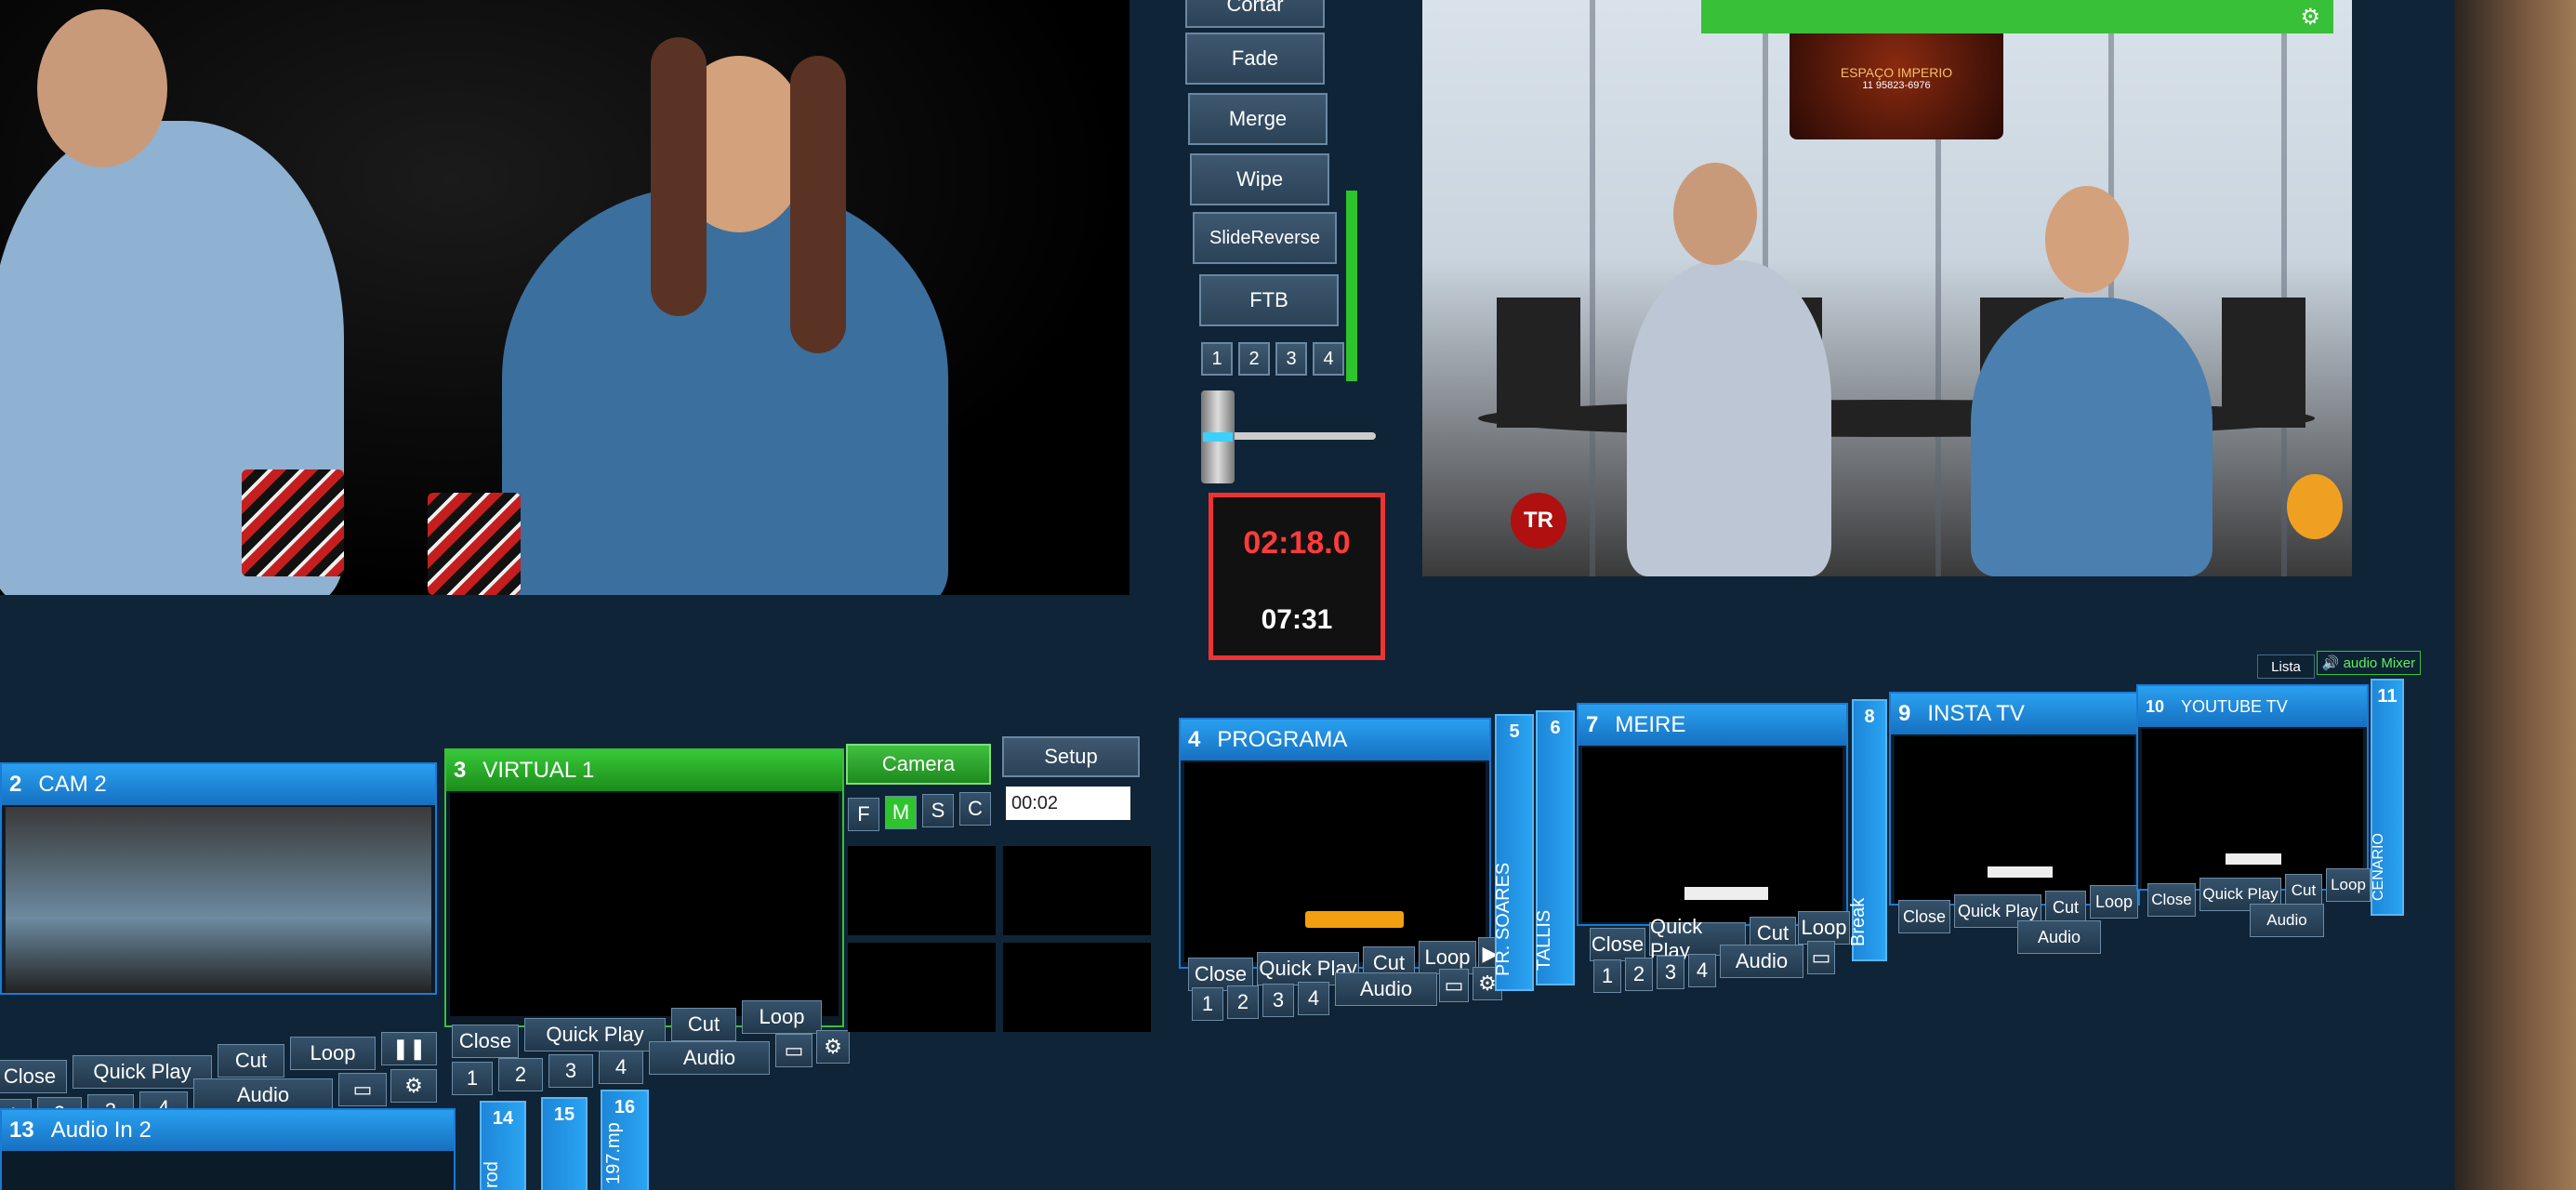 This screenshot has height=1190, width=2576. Describe the element at coordinates (625, 1140) in the screenshot. I see `input-16-strip: 16 197.mp` at that location.